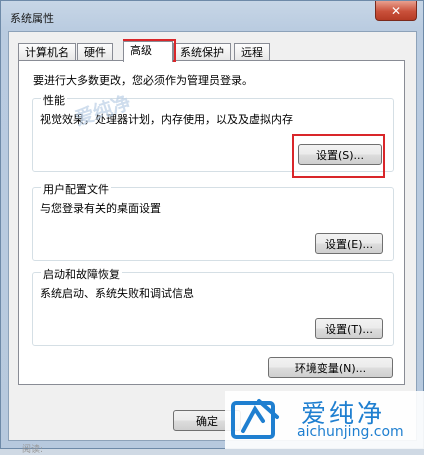  I want to click on window-title: 系统属性, so click(32, 18).